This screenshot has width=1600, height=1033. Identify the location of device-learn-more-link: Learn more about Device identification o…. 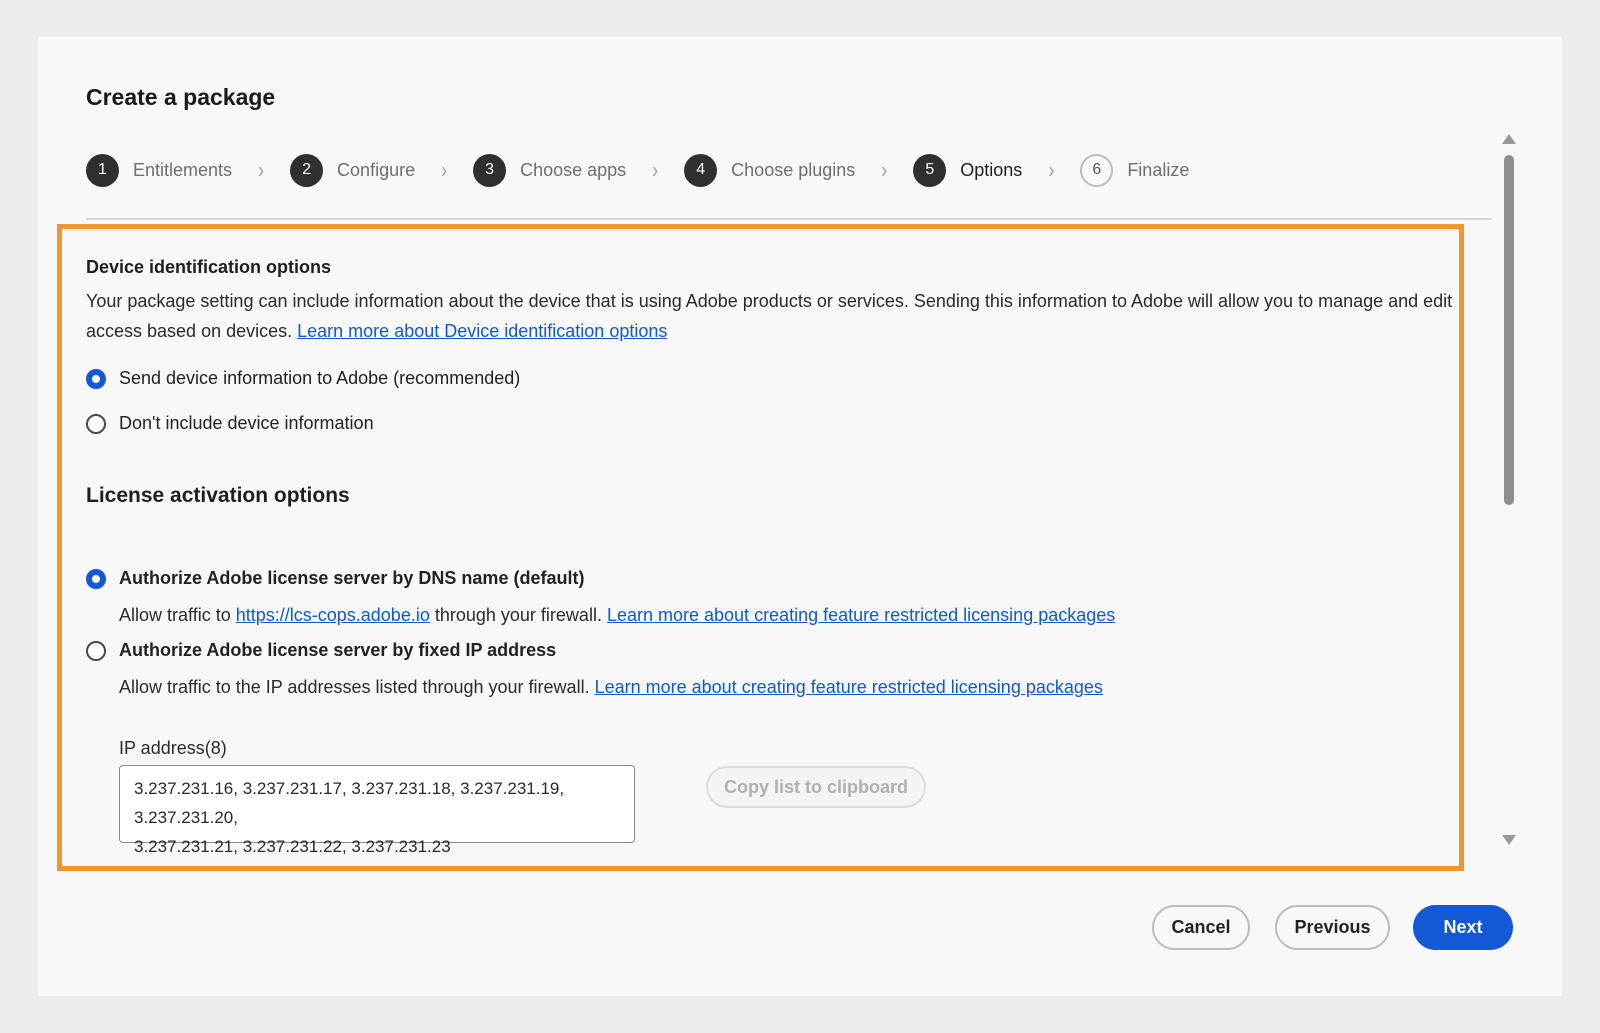
(482, 331).